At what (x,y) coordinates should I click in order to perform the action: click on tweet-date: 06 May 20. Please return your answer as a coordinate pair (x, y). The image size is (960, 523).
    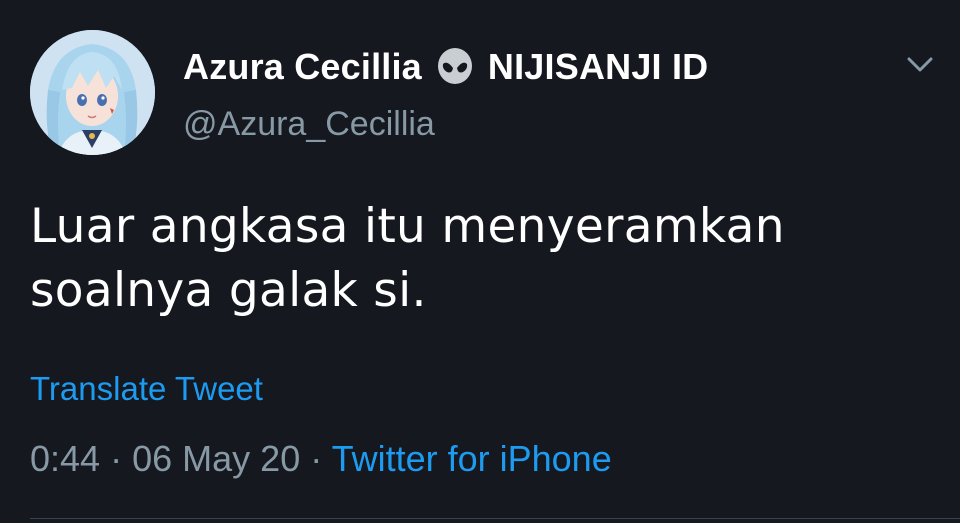
    Looking at the image, I should click on (216, 458).